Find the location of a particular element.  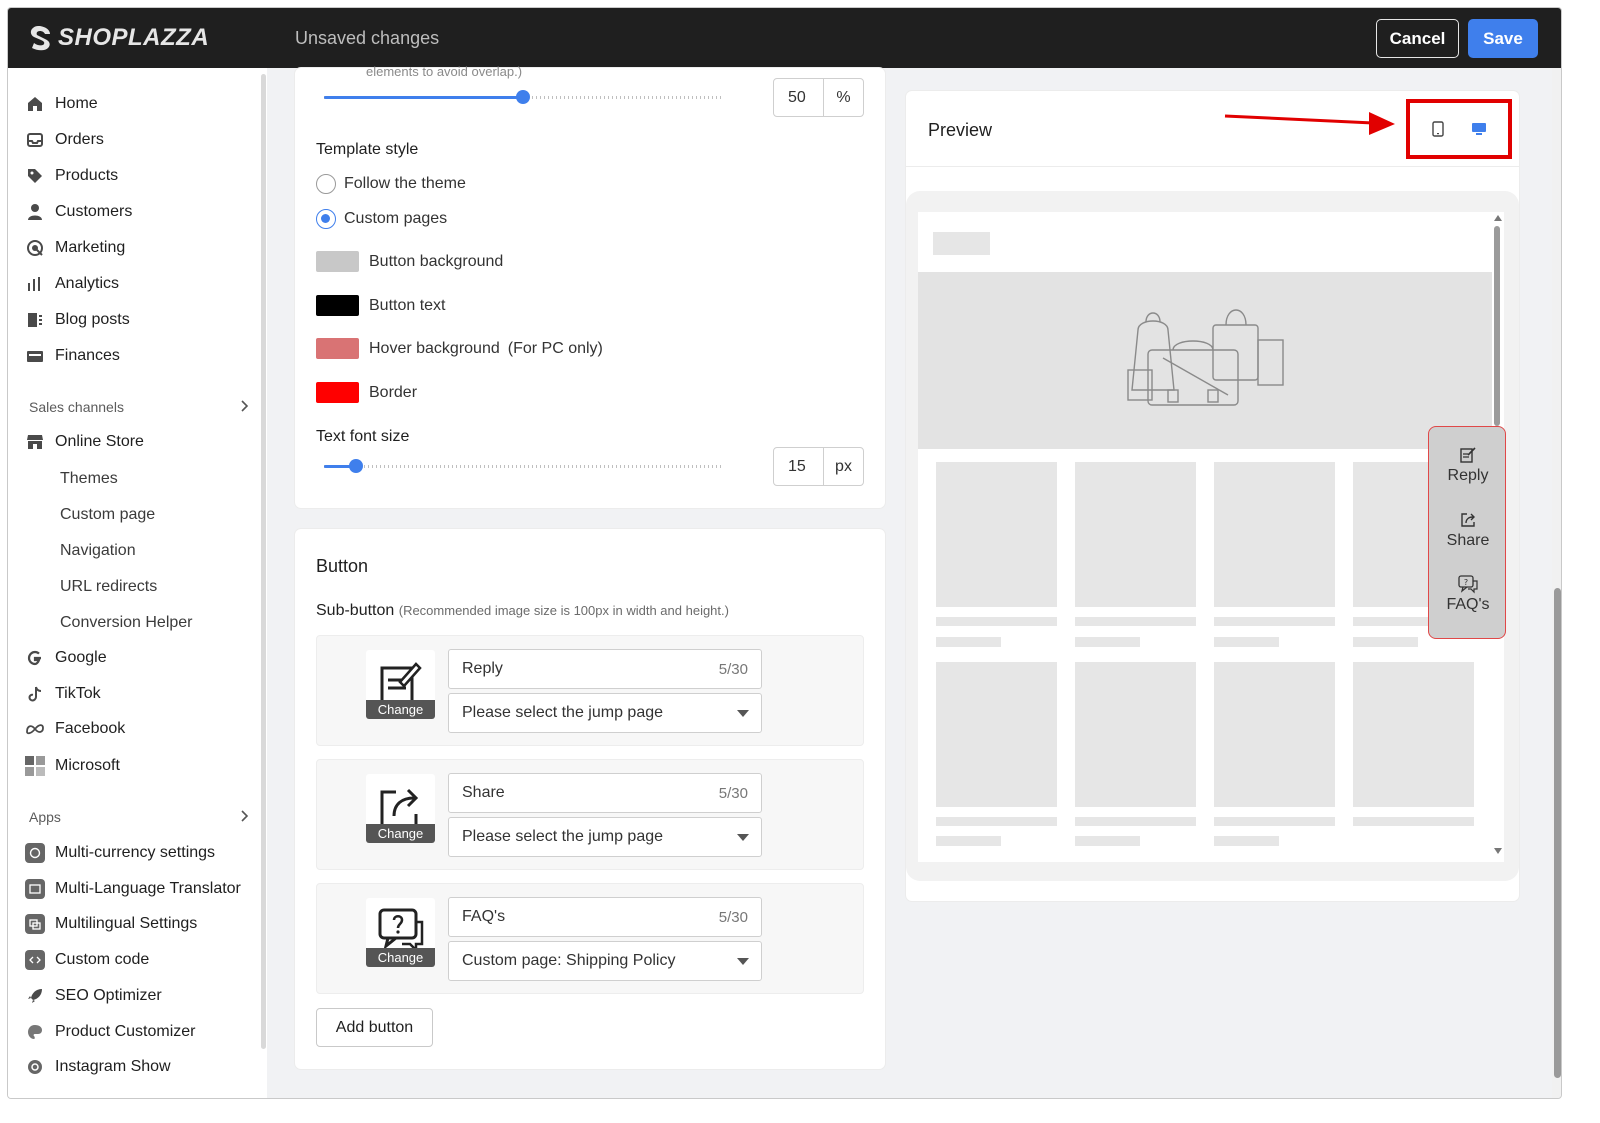

sidebar-item-customers: Customers is located at coordinates (78, 212).